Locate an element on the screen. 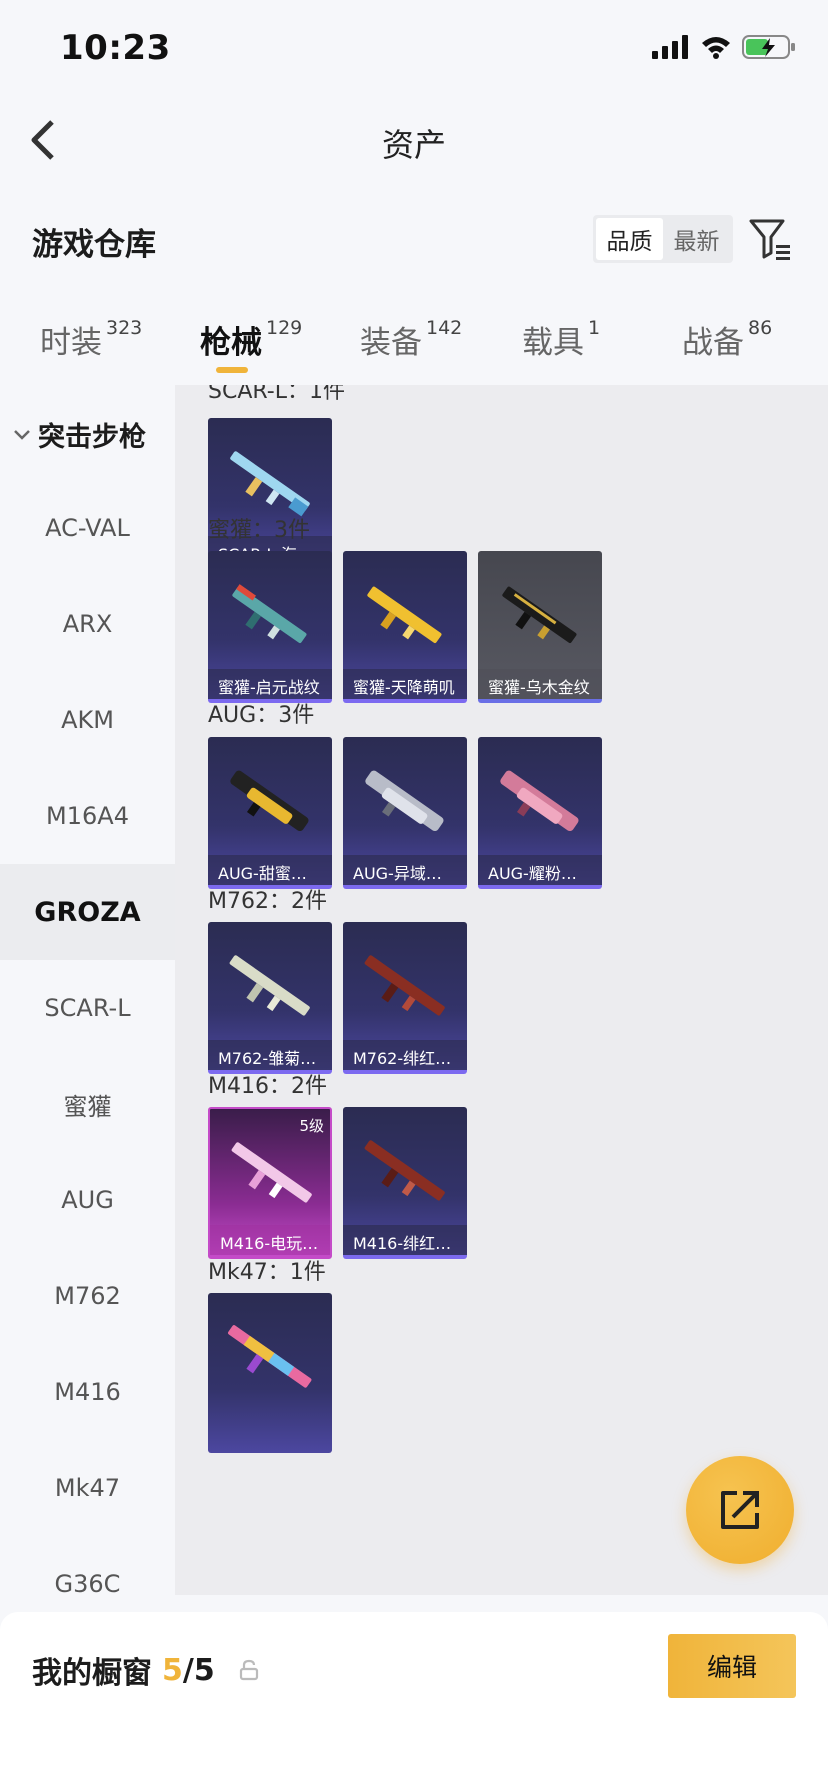 The width and height of the screenshot is (828, 1792). sidebar-group-assault-rifles: 突击步枪 is located at coordinates (79, 434).